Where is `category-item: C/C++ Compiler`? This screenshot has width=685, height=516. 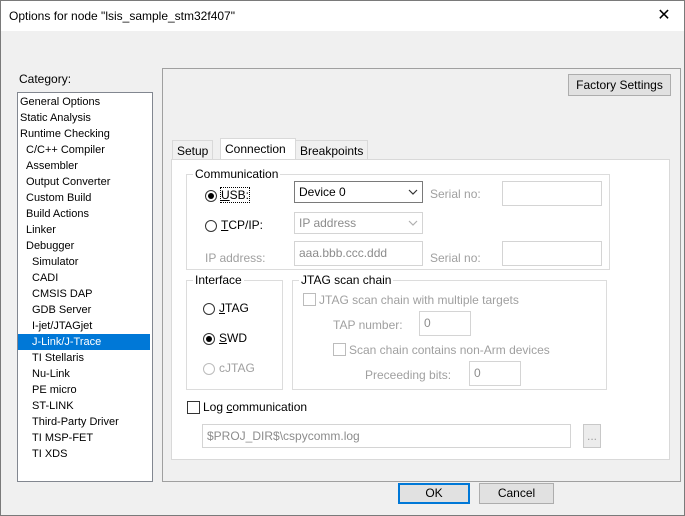 category-item: C/C++ Compiler is located at coordinates (84, 150).